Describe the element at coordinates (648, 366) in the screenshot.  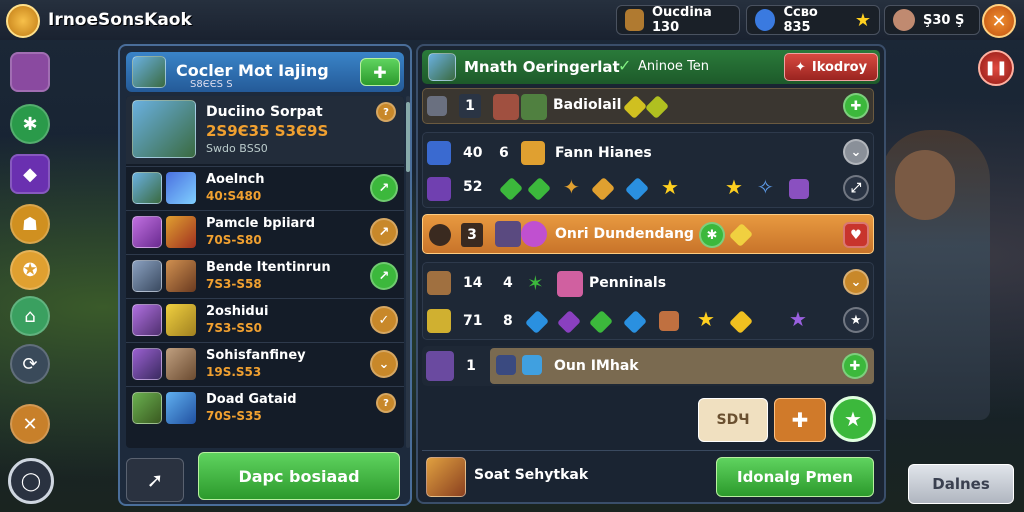
I see `match-slot: 1 Oun IMhak ✚` at that location.